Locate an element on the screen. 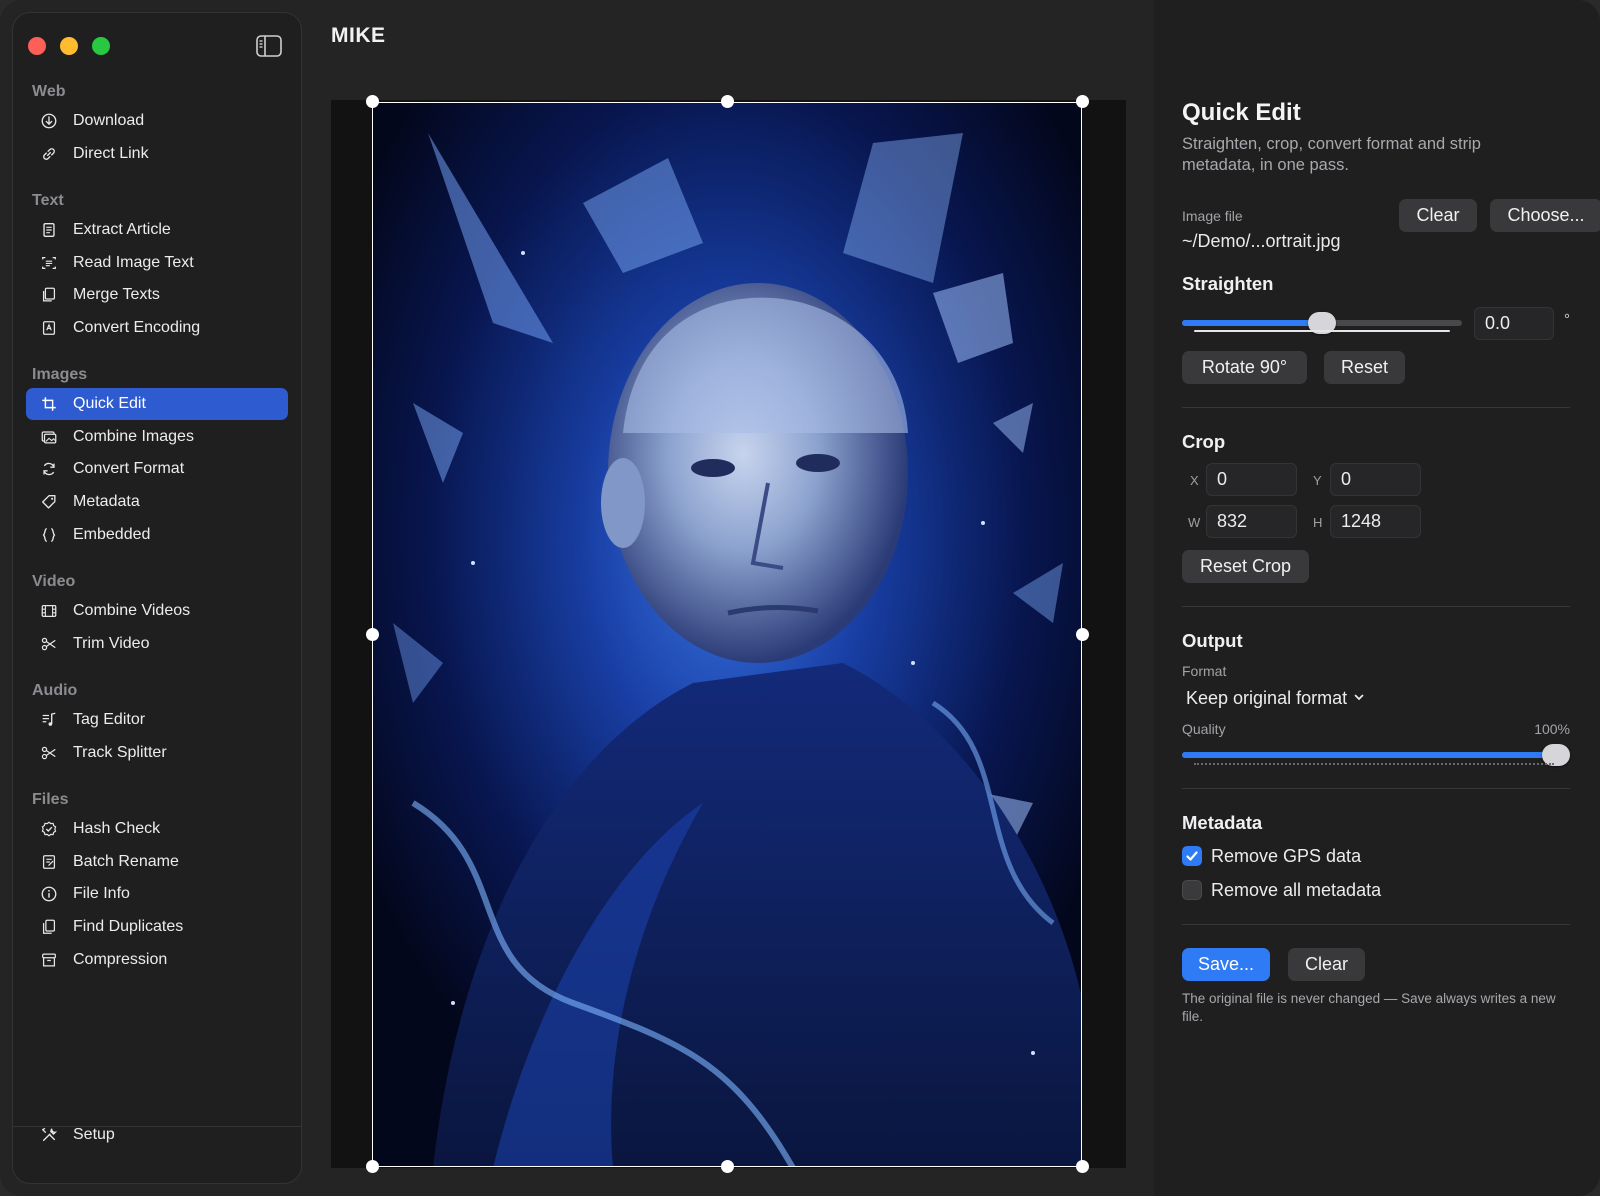 The height and width of the screenshot is (1196, 1600). sidebar-item-label: Embedded is located at coordinates (112, 534).